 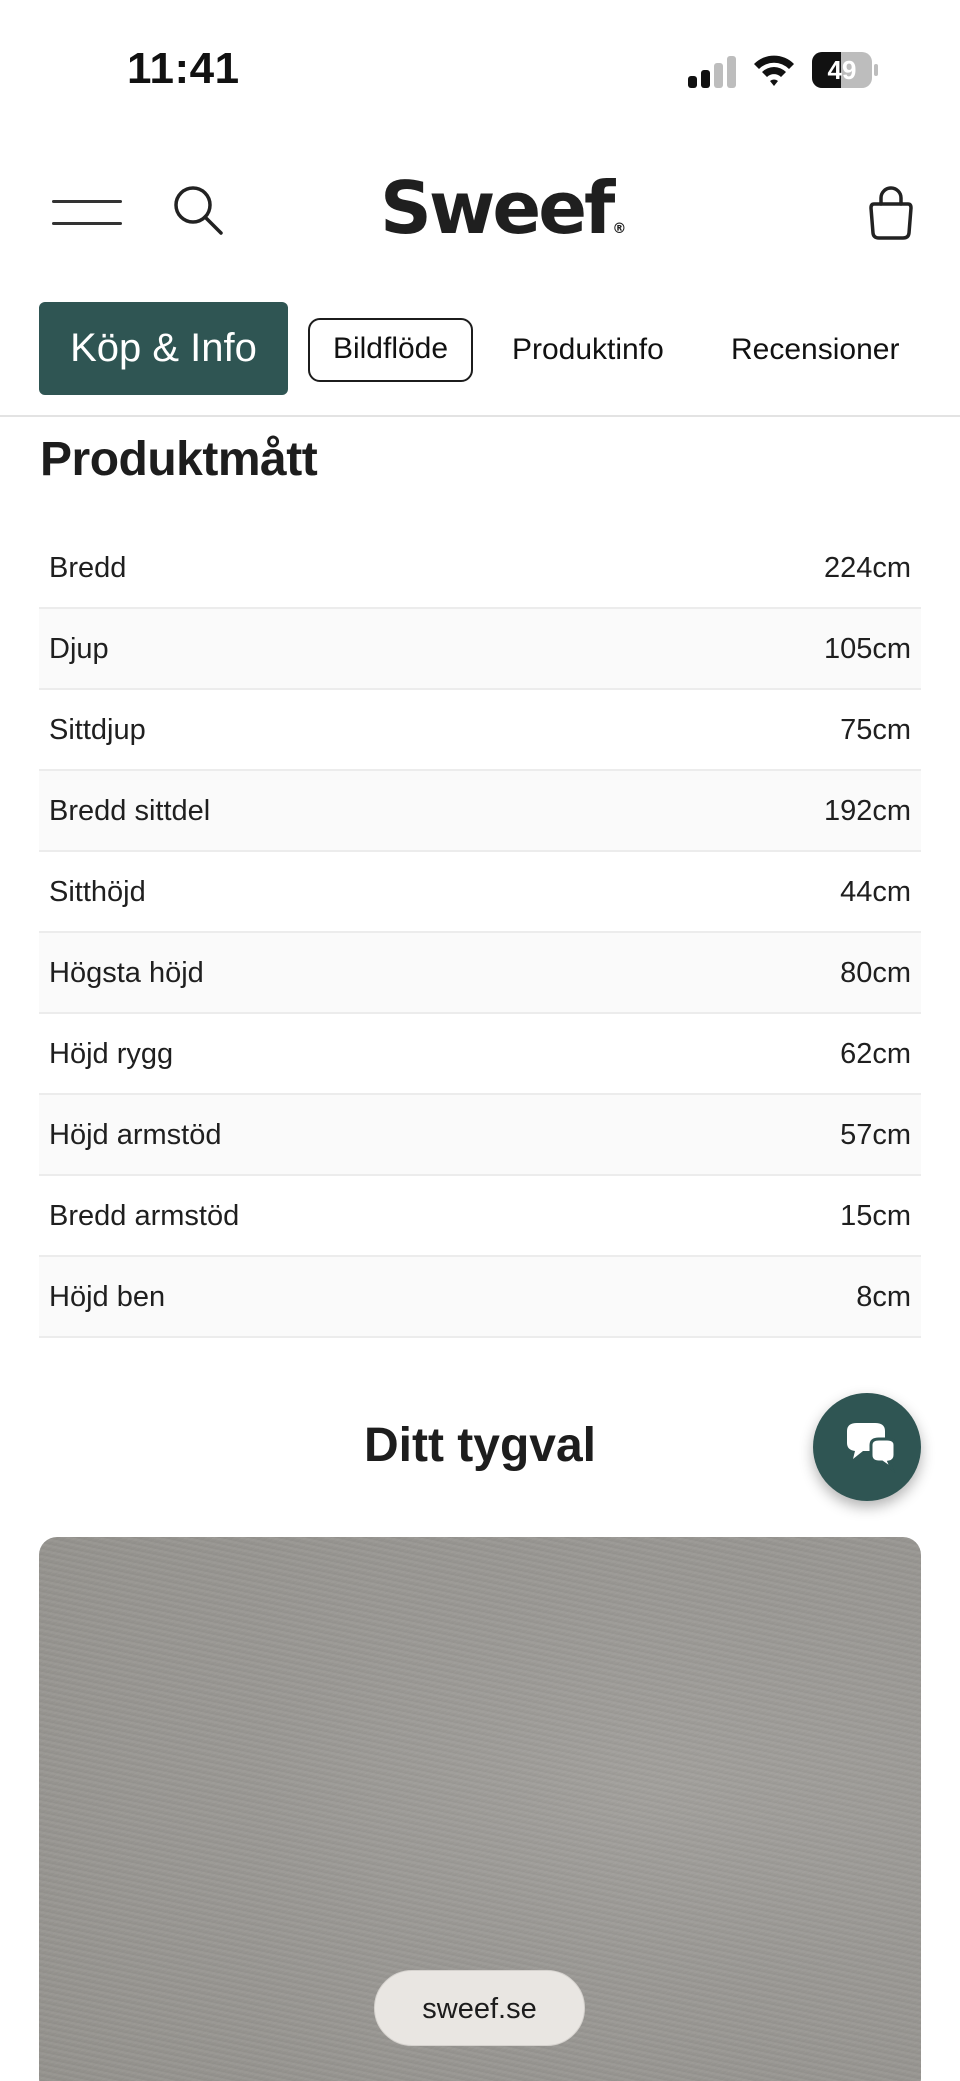 I want to click on dimension-row: Höjd armstöd 57cm, so click(x=480, y=1135).